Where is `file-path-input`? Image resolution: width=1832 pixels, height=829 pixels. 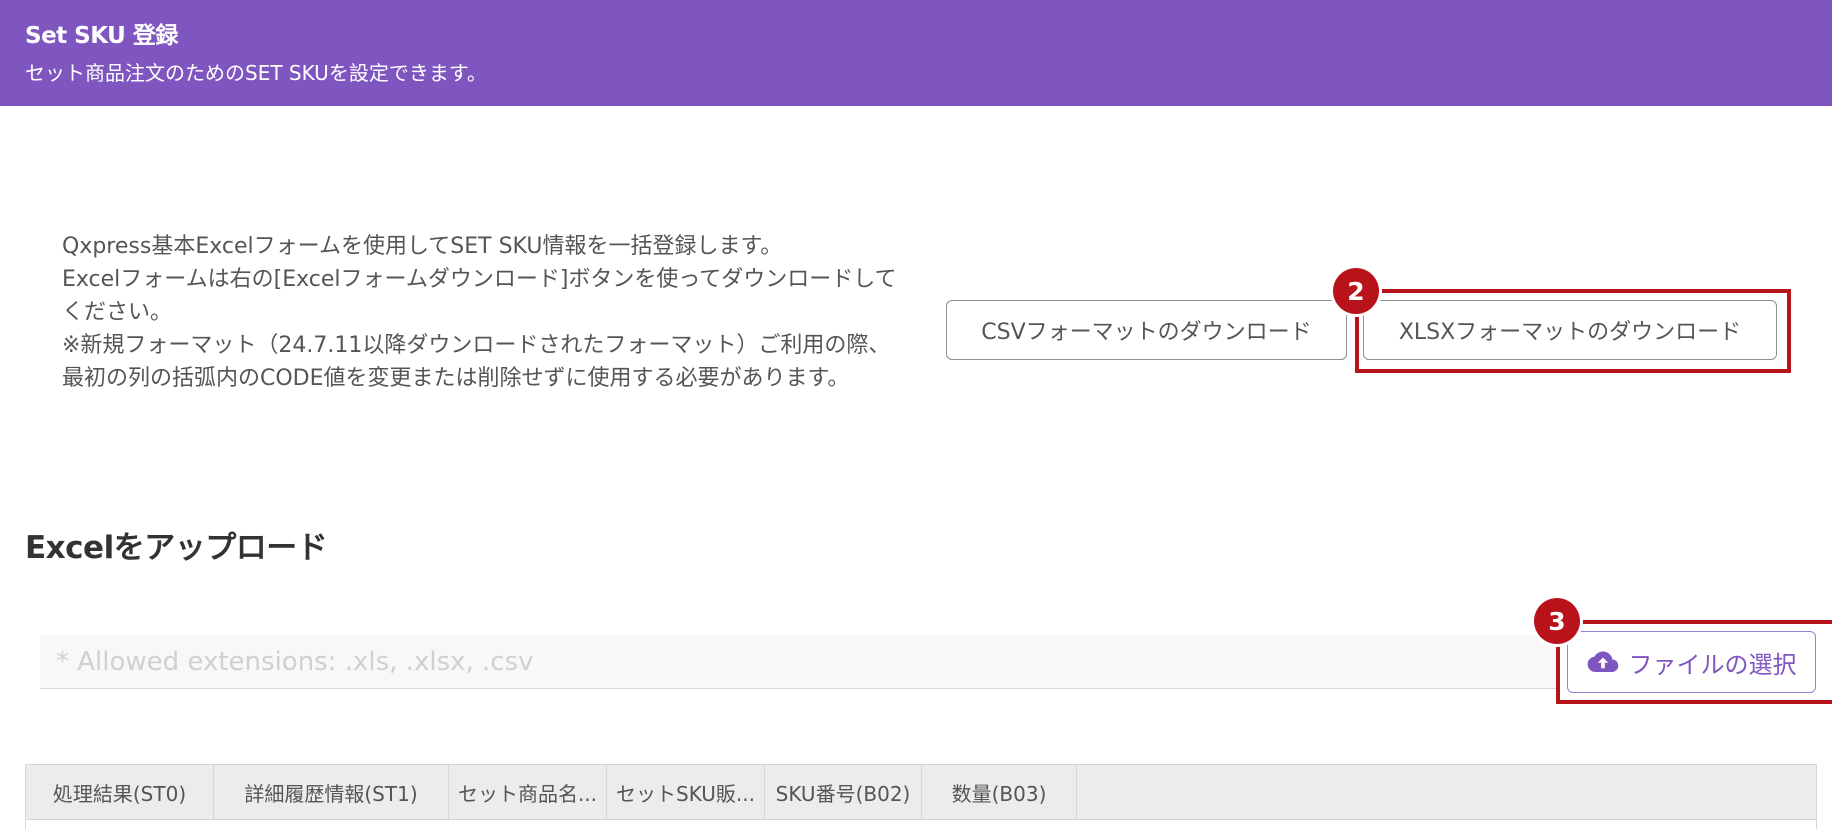
file-path-input is located at coordinates (800, 662).